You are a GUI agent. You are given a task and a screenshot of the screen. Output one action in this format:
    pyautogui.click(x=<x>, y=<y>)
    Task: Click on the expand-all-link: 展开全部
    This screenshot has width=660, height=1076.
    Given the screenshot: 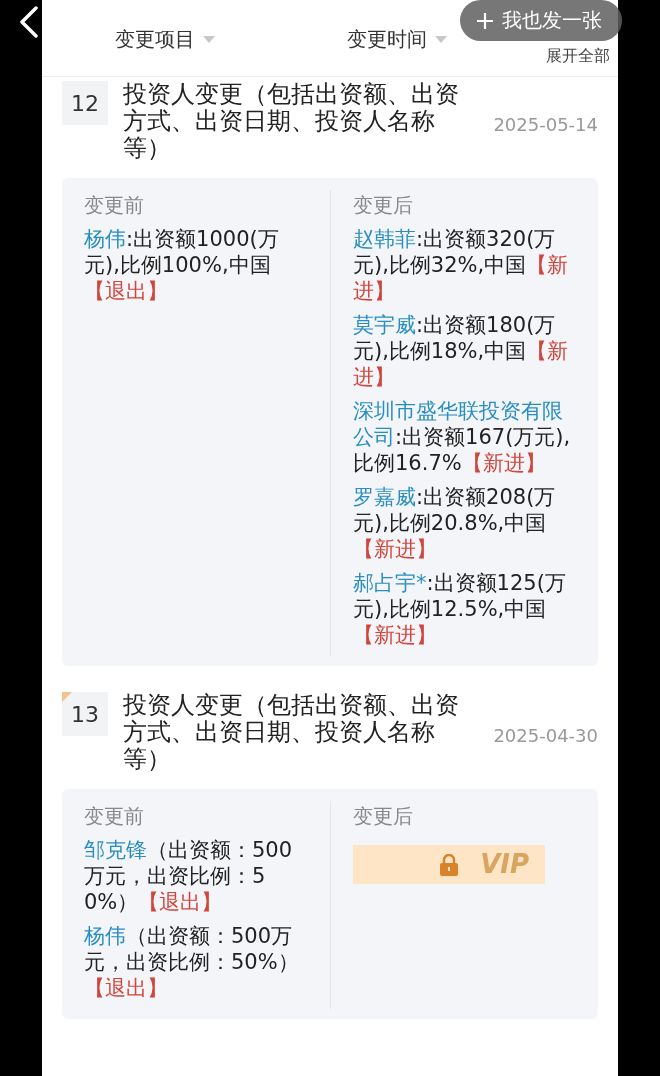 What is the action you would take?
    pyautogui.click(x=578, y=56)
    